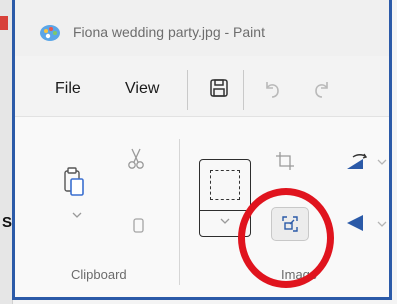  I want to click on redo-icon, so click(322, 89).